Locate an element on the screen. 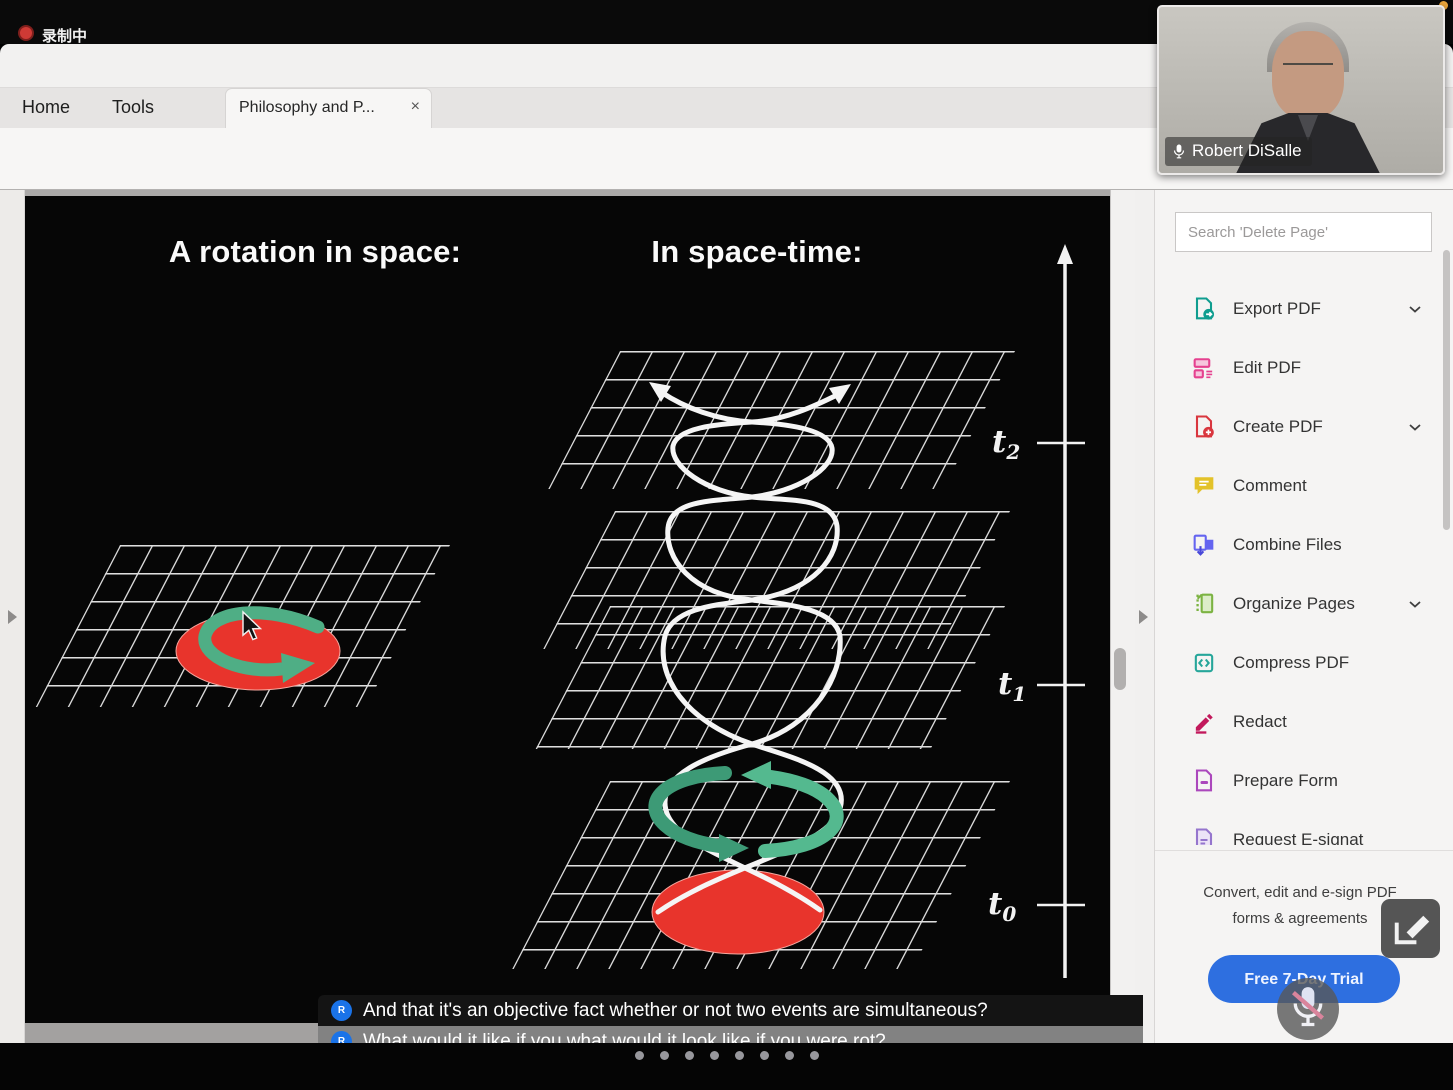 The height and width of the screenshot is (1090, 1453). tab-close-icon: × is located at coordinates (415, 107).